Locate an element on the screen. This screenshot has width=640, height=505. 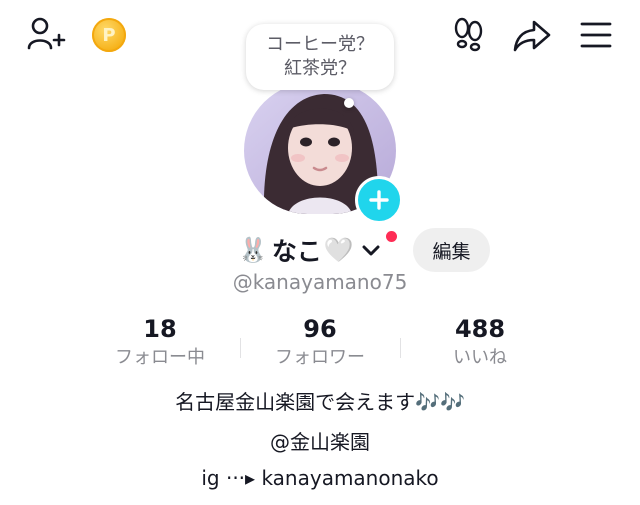
thought-bubble-line2: 紅茶党？ is located at coordinates (320, 68).